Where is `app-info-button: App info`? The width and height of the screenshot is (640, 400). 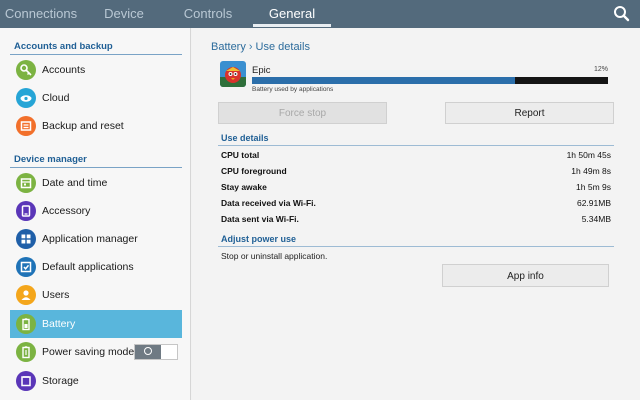 app-info-button: App info is located at coordinates (525, 275).